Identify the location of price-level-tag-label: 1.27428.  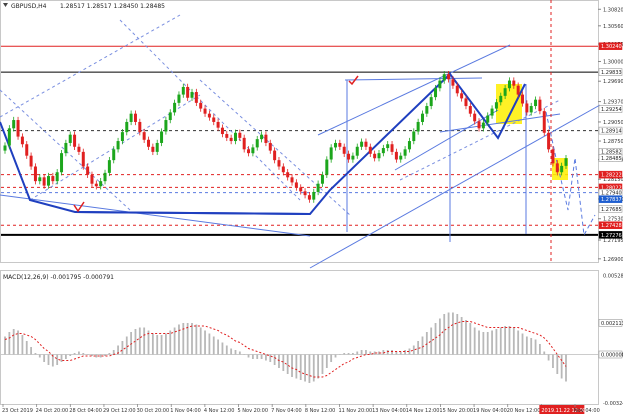
(611, 226).